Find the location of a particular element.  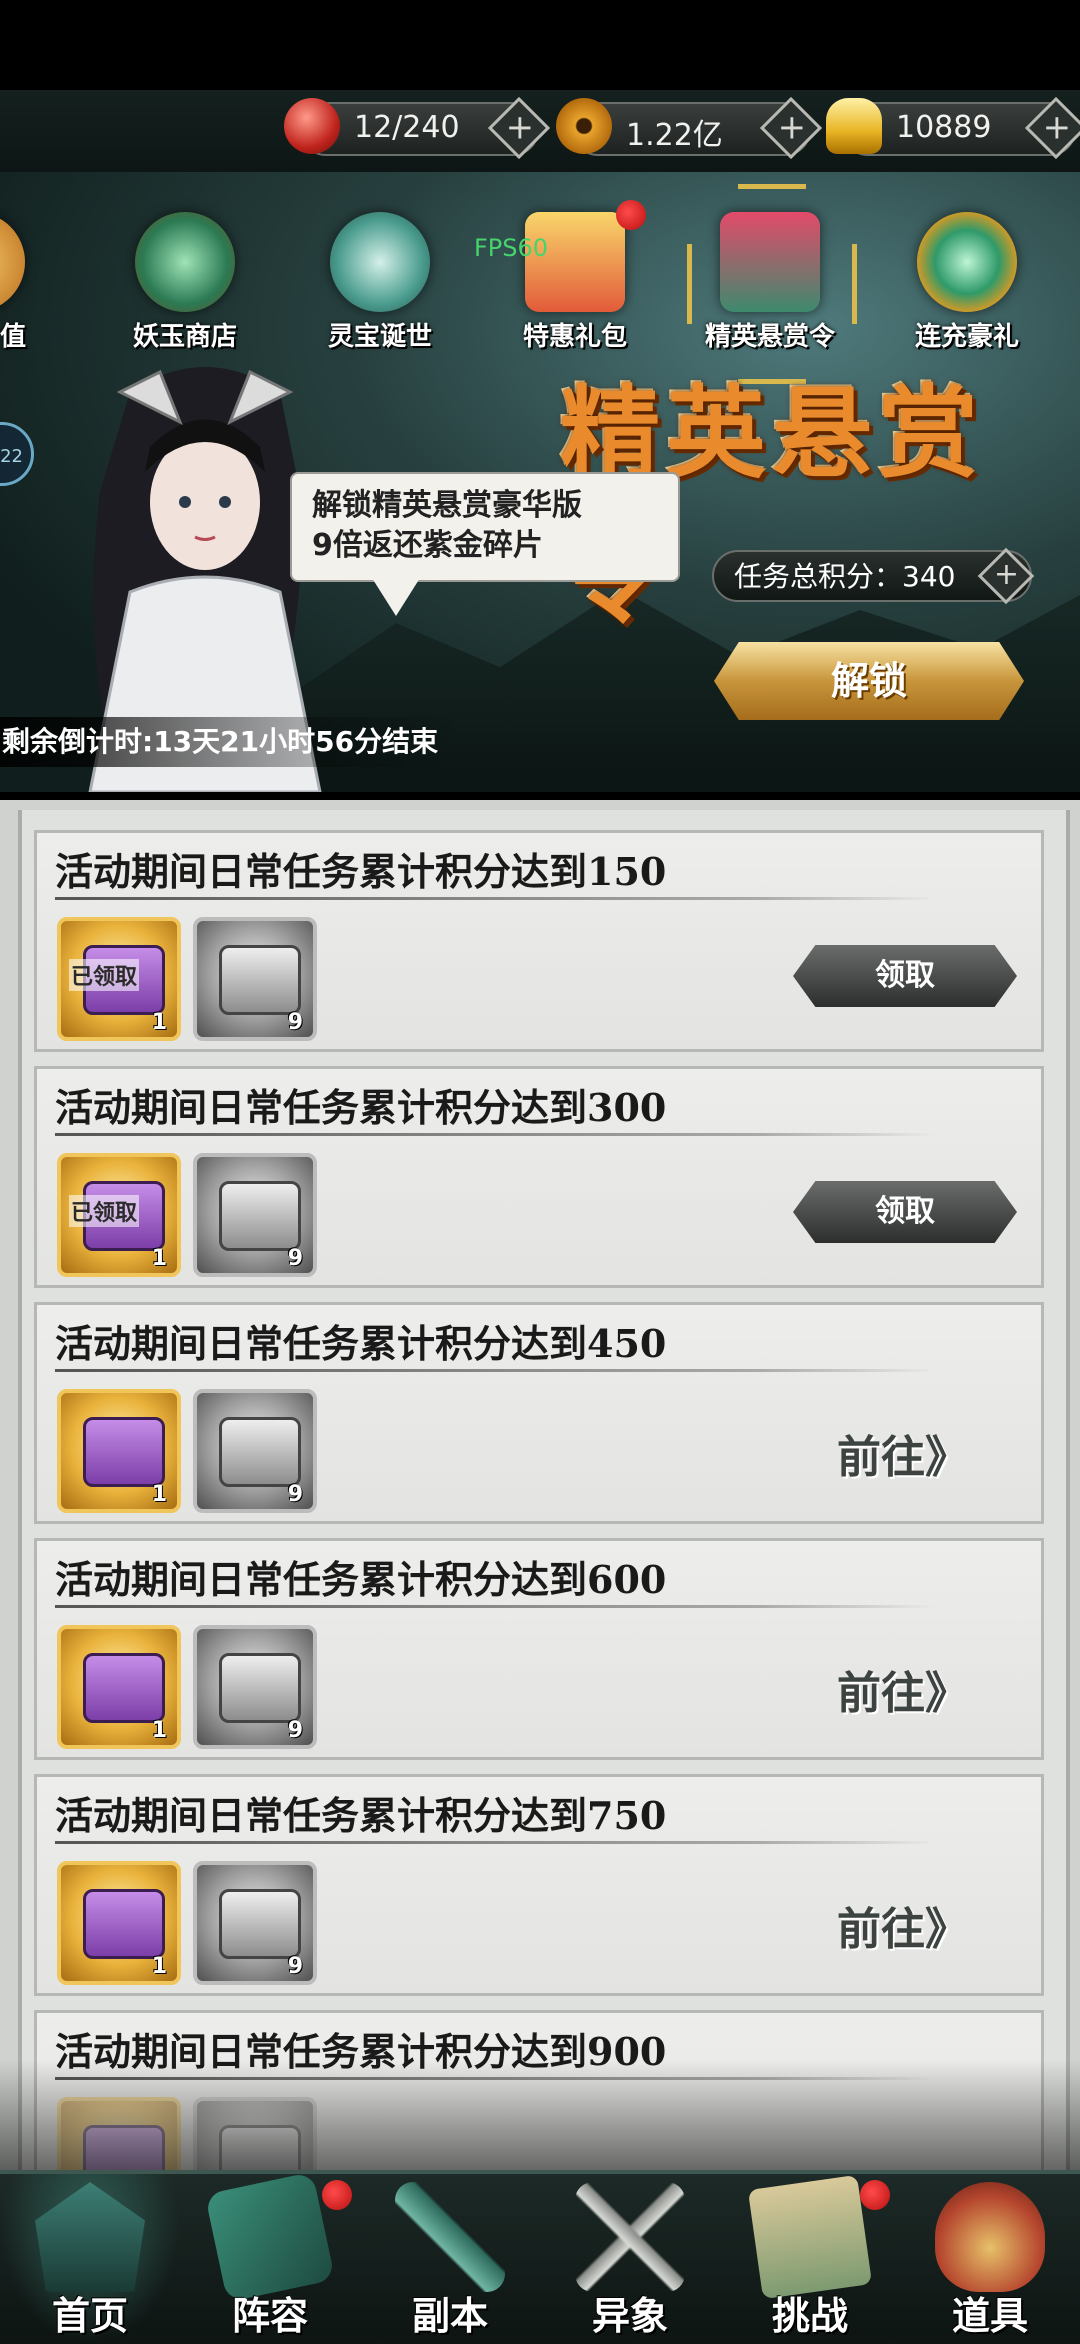

event-jade-shop: 妖玉商店 is located at coordinates (185, 287).